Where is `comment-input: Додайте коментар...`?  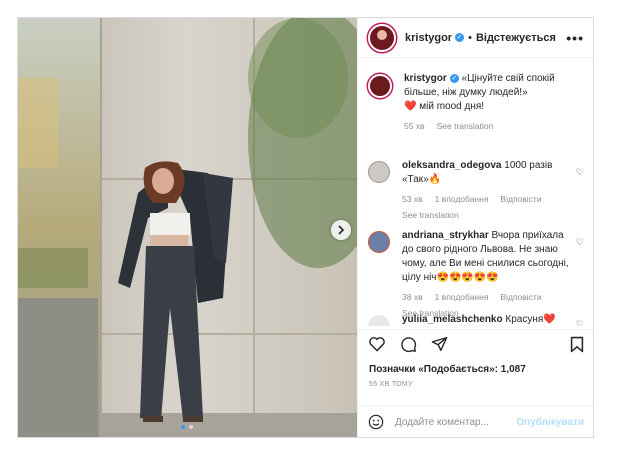
comment-input: Додайте коментар... is located at coordinates (455, 422).